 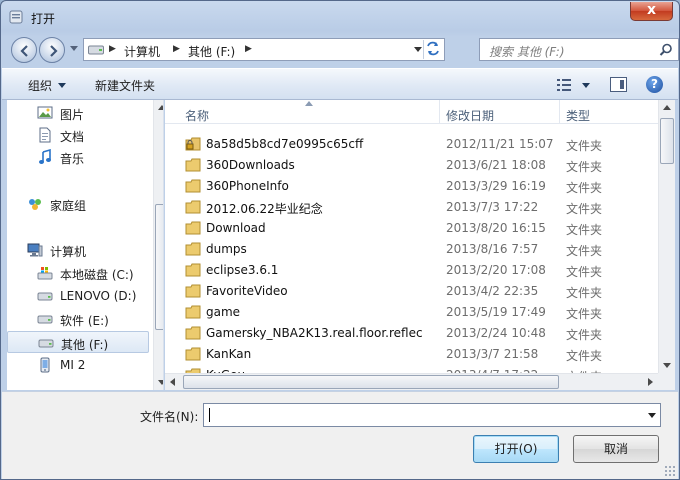 What do you see at coordinates (516, 449) in the screenshot?
I see `open-button: 打开(O)` at bounding box center [516, 449].